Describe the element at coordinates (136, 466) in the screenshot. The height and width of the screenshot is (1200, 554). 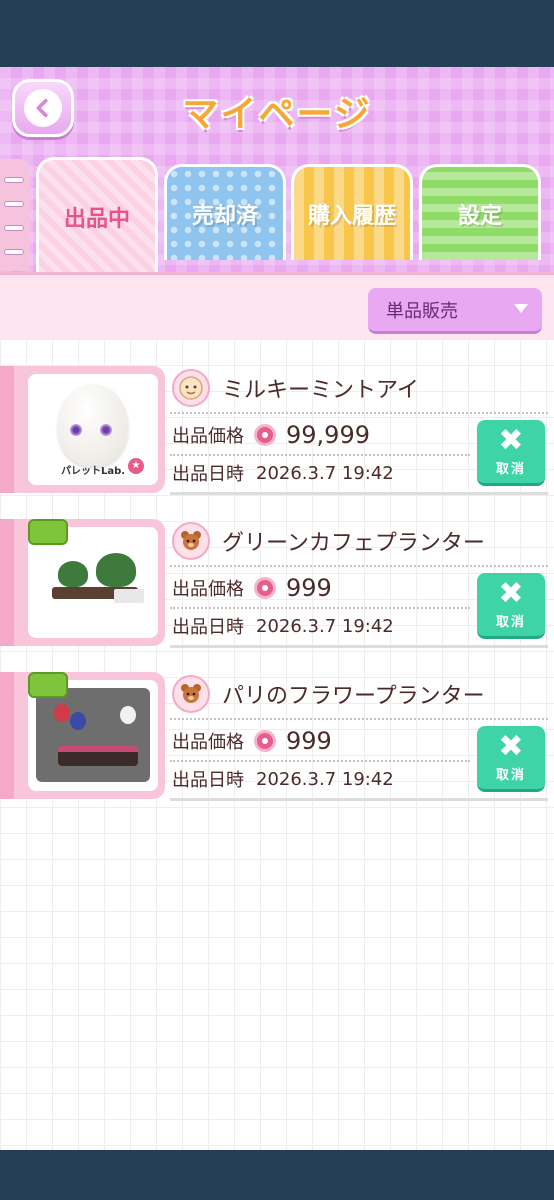
I see `star-icon: ★` at that location.